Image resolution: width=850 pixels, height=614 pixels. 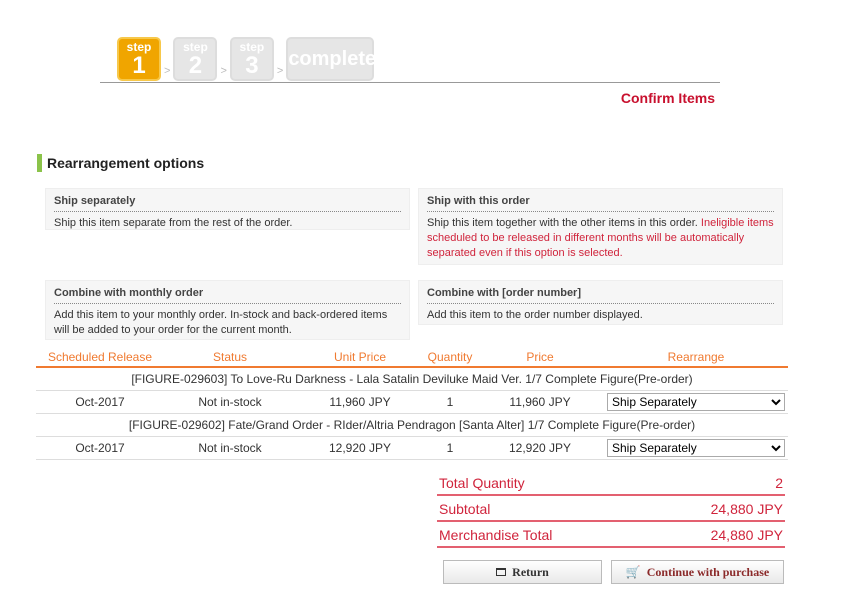 What do you see at coordinates (611, 535) in the screenshot?
I see `merchandise-total-row: Merchandise Total 24,880 JPY` at bounding box center [611, 535].